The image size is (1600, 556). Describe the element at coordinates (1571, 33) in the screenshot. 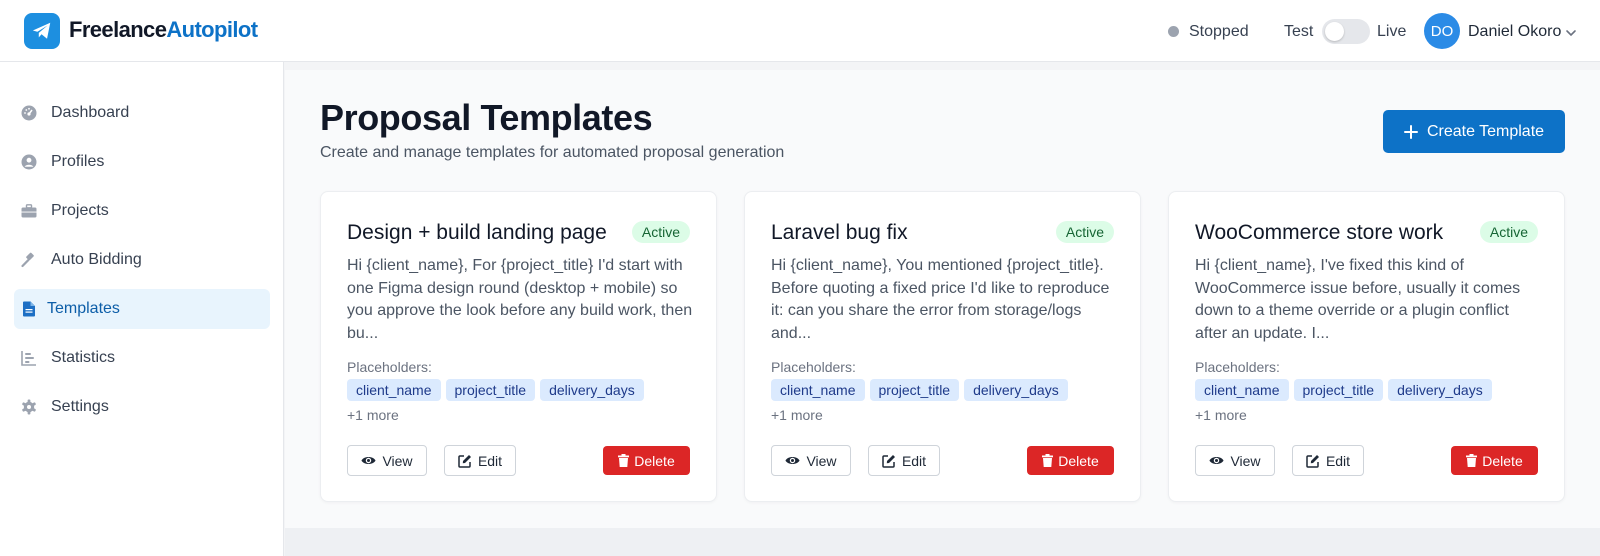

I see `chevron-down-icon` at that location.